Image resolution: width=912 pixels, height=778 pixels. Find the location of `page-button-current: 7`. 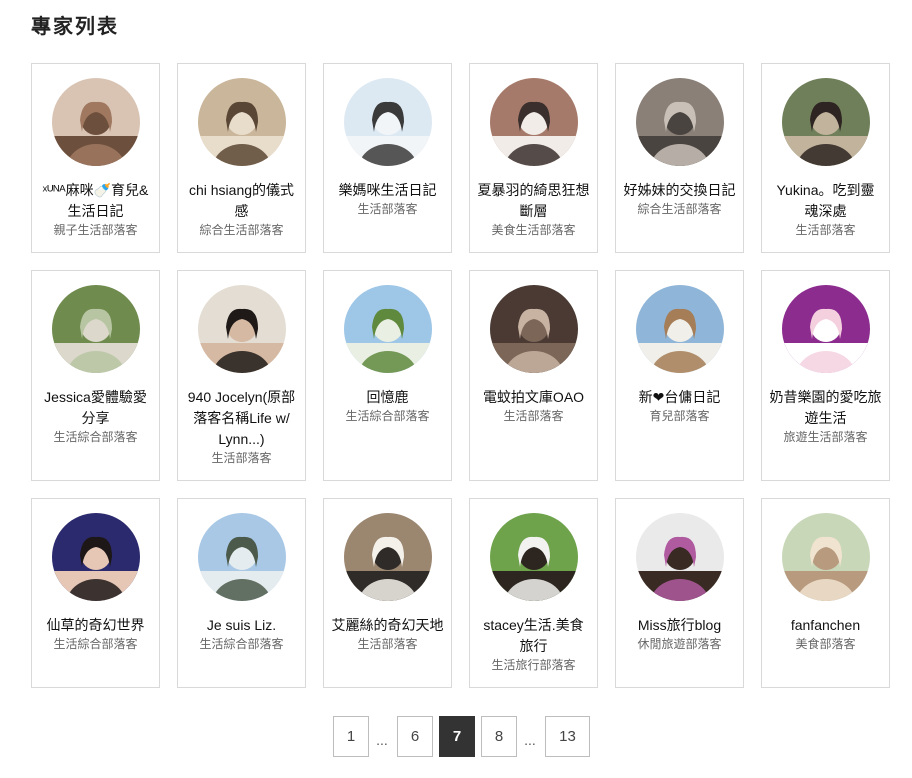

page-button-current: 7 is located at coordinates (457, 736).